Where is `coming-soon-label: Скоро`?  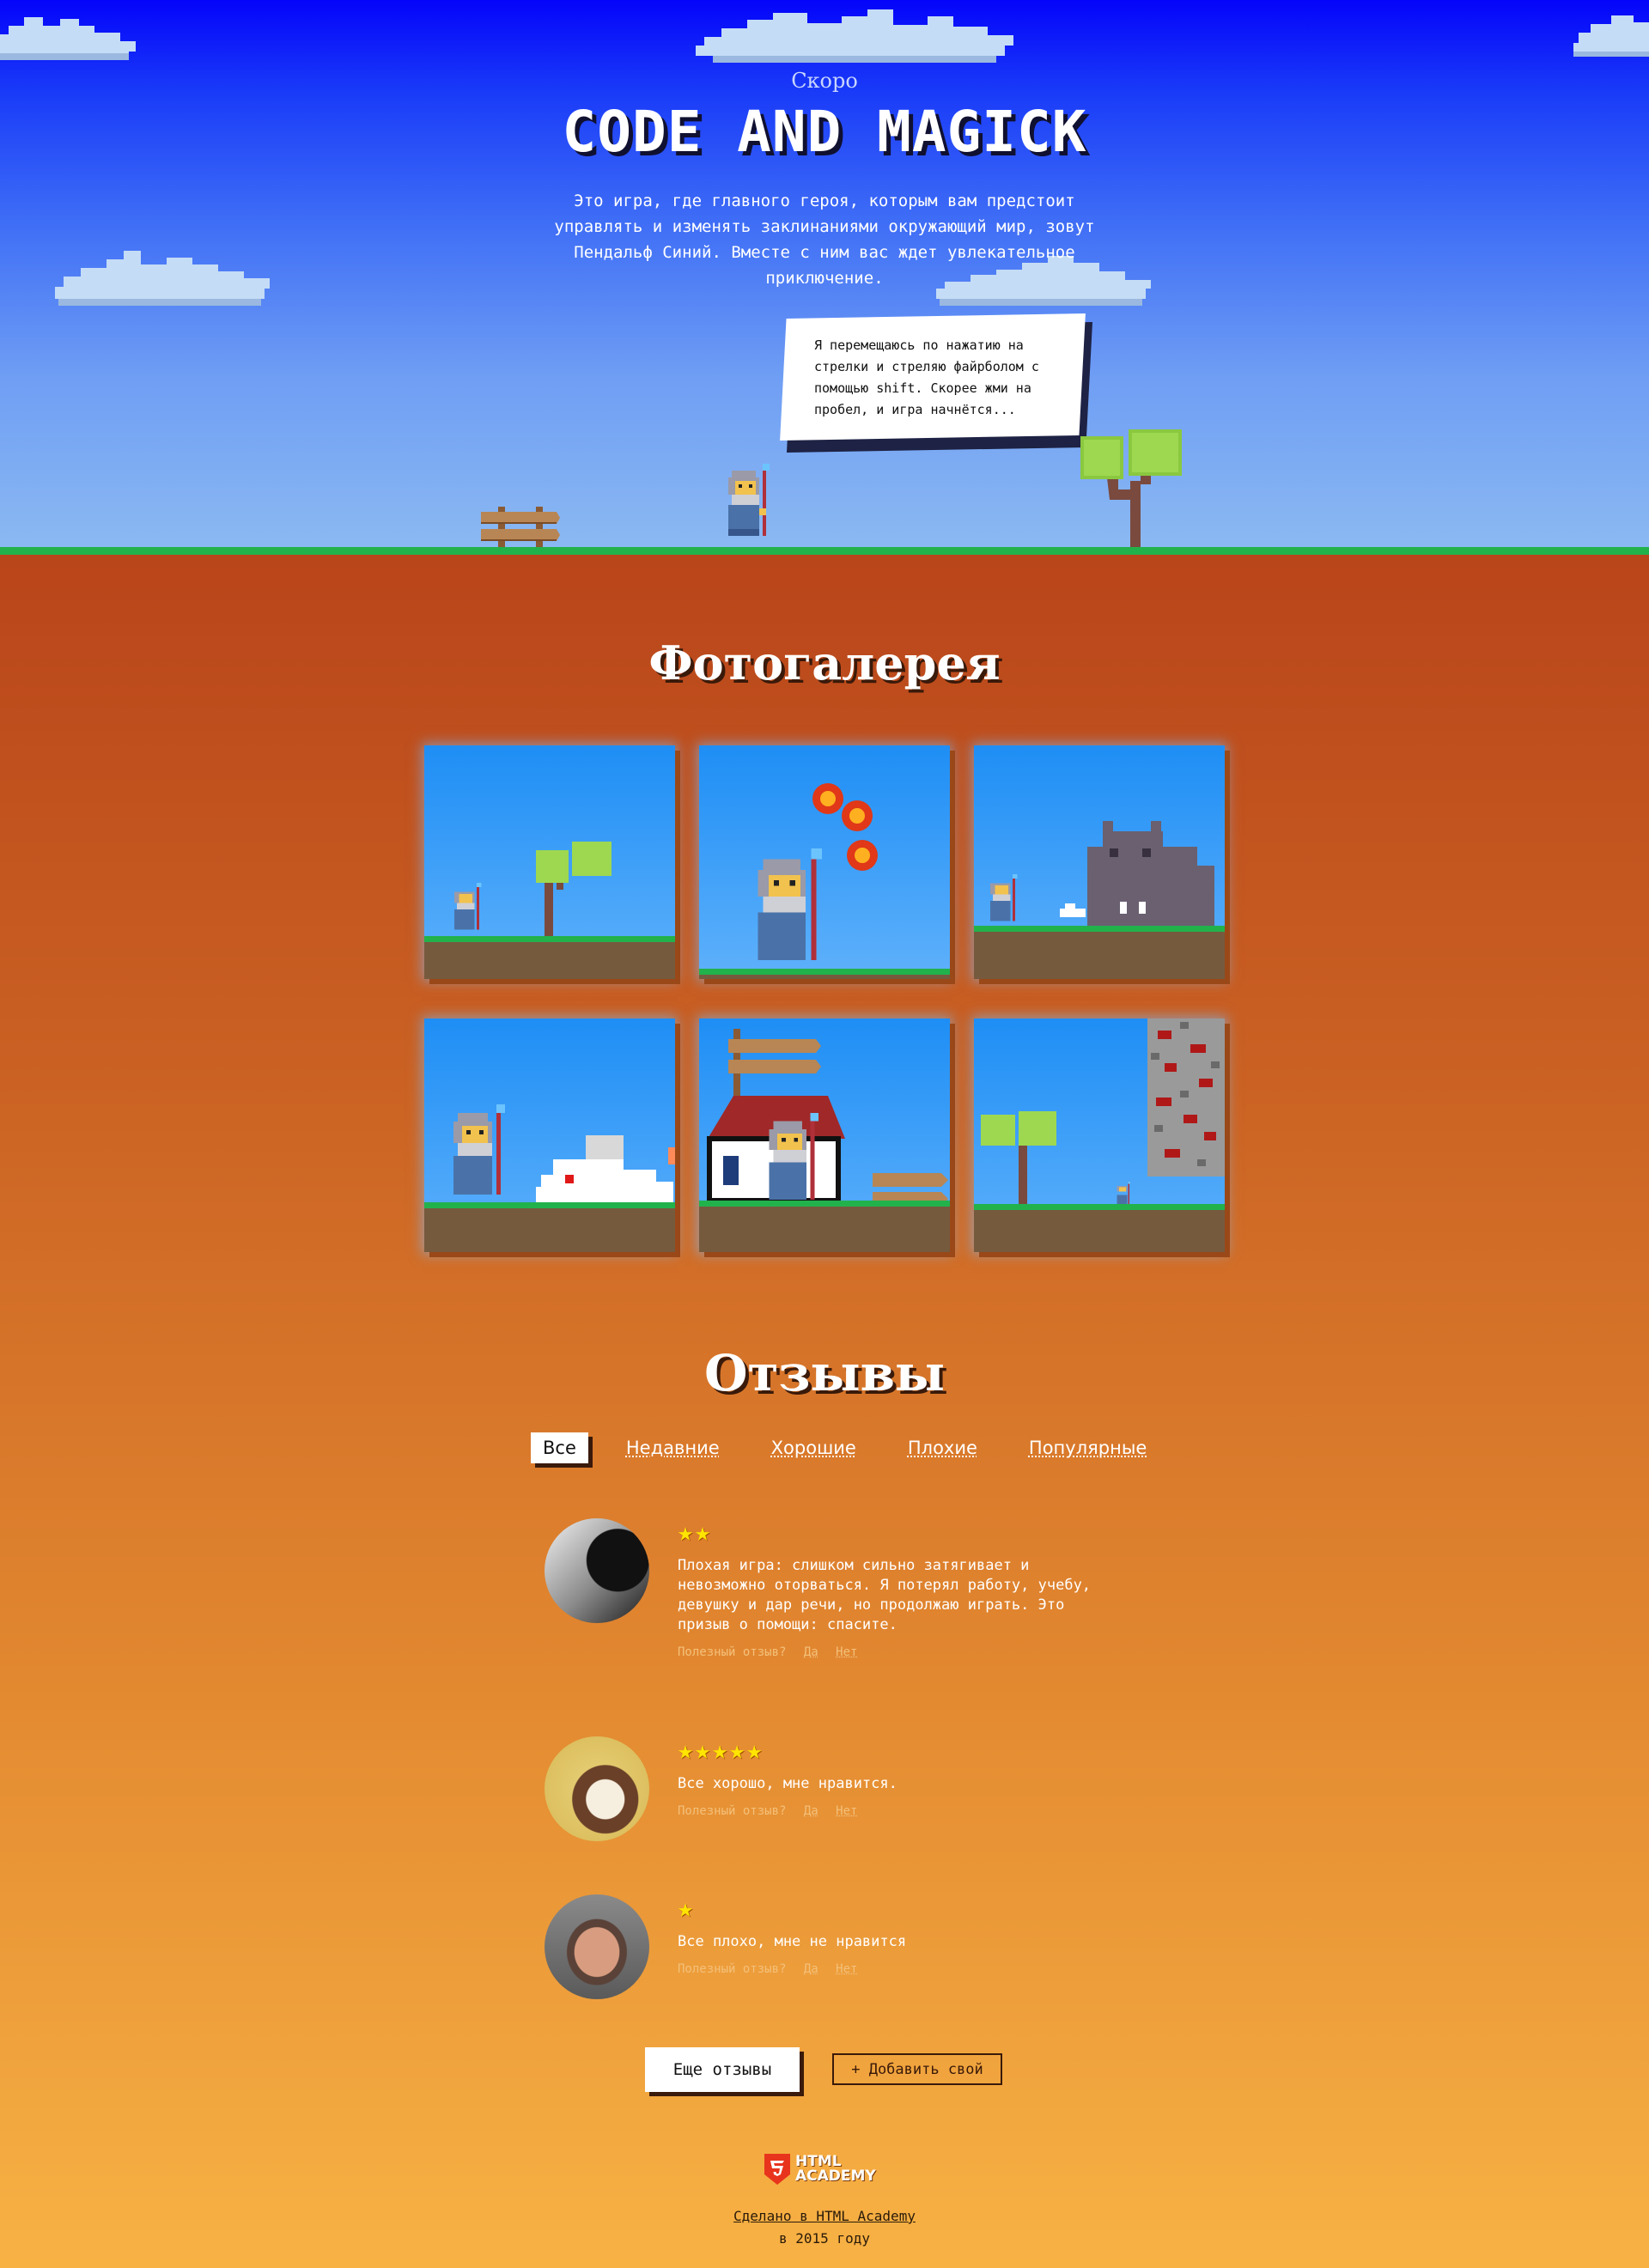
coming-soon-label: Скоро is located at coordinates (825, 81).